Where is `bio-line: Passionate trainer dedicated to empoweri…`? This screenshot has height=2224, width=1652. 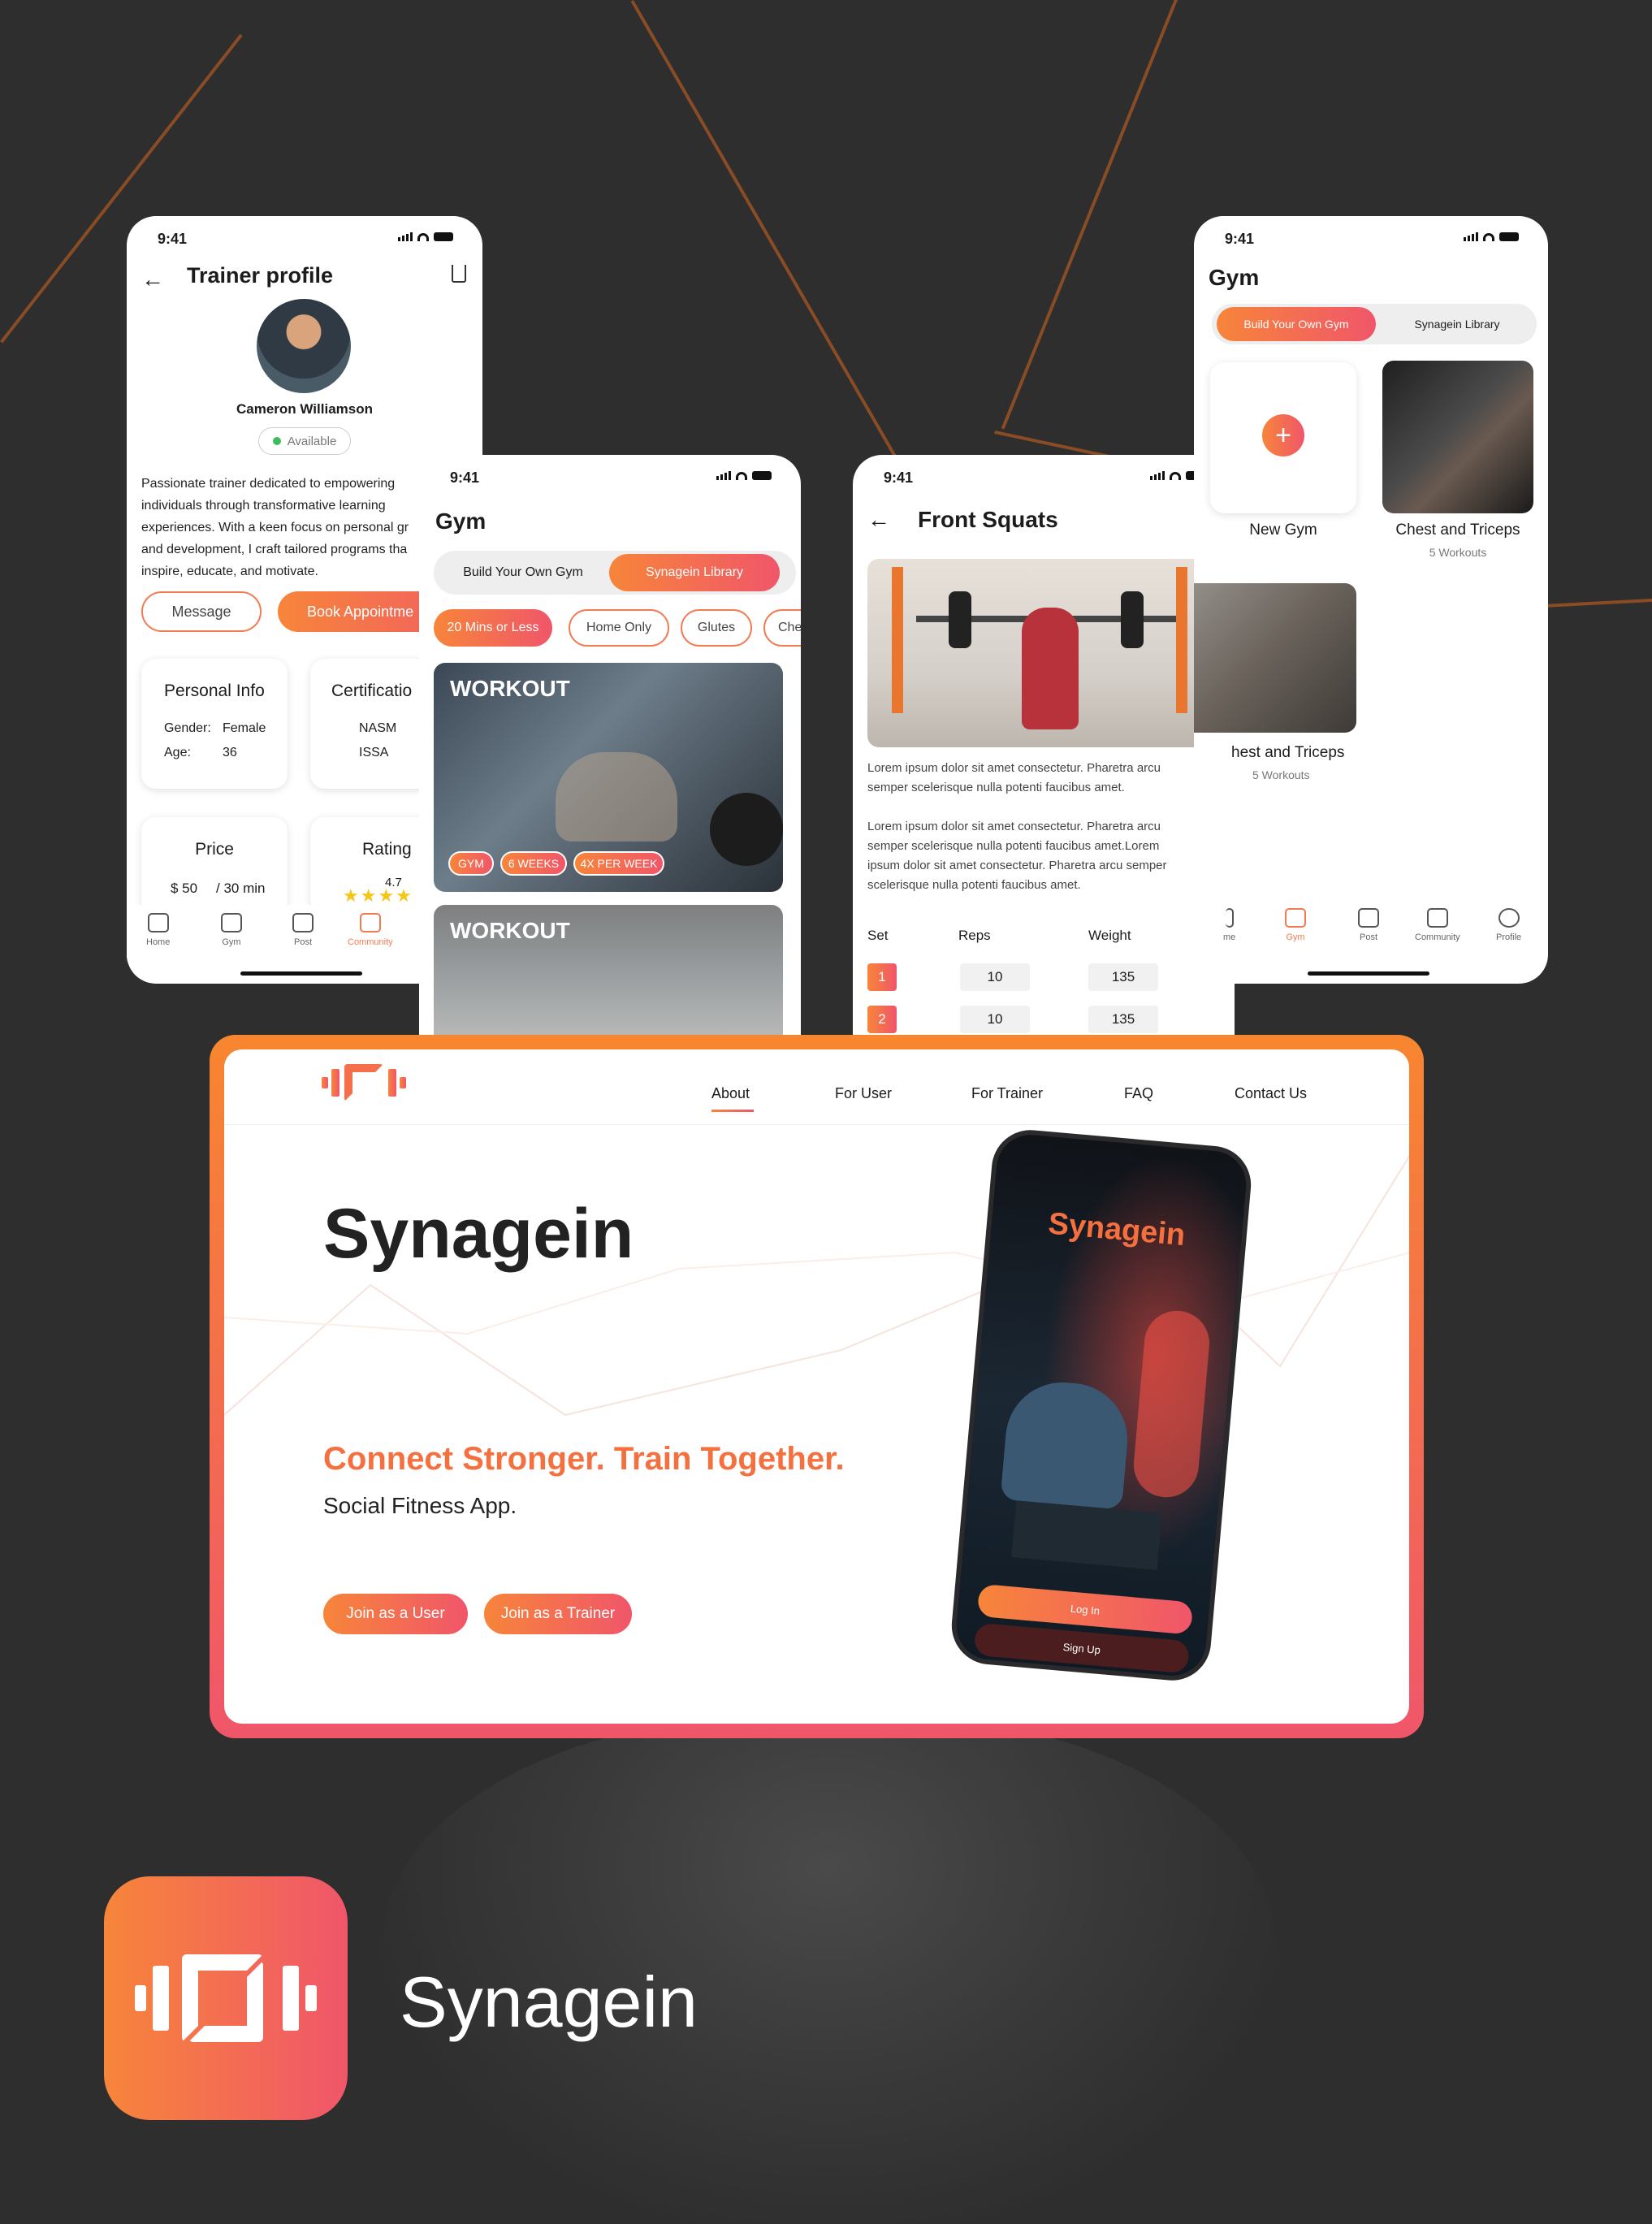 bio-line: Passionate trainer dedicated to empoweri… is located at coordinates (268, 484).